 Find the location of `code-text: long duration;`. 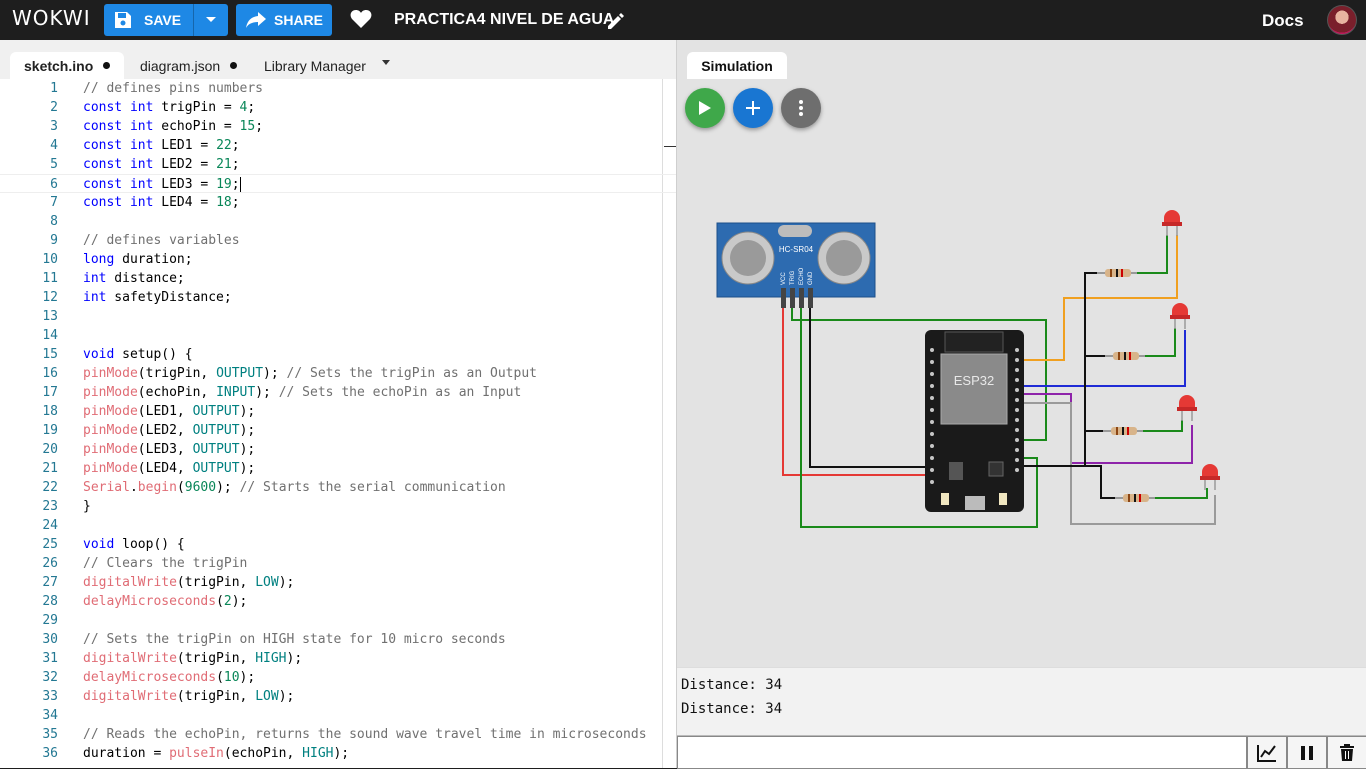

code-text: long duration; is located at coordinates (138, 259).